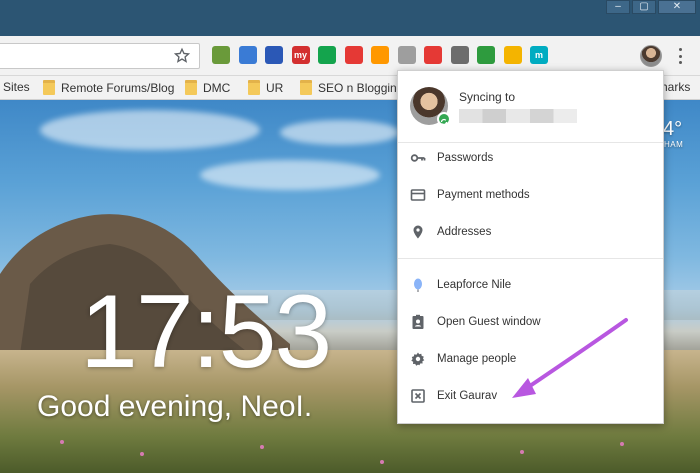 This screenshot has width=700, height=473. What do you see at coordinates (486, 55) in the screenshot?
I see `ext-green-d-icon` at bounding box center [486, 55].